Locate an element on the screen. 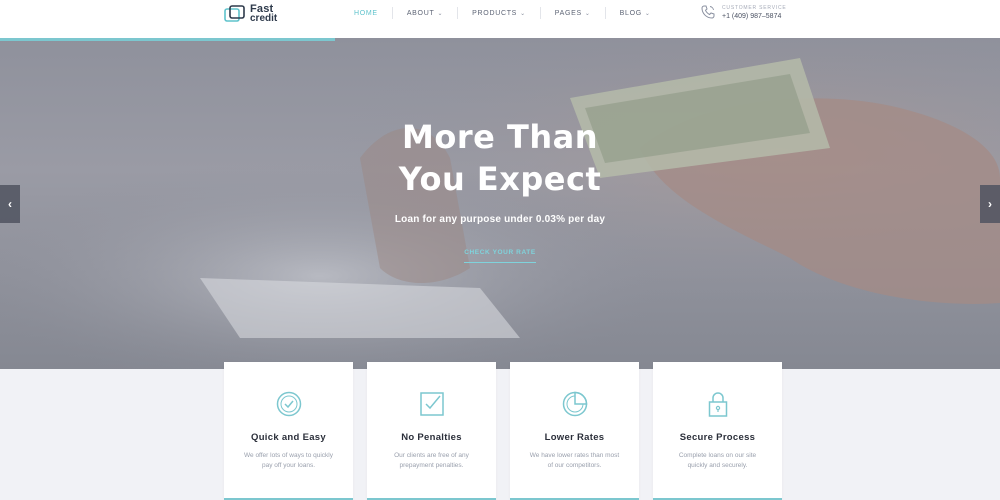 This screenshot has height=500, width=1000. chevron-left-icon: ‹ is located at coordinates (10, 204).